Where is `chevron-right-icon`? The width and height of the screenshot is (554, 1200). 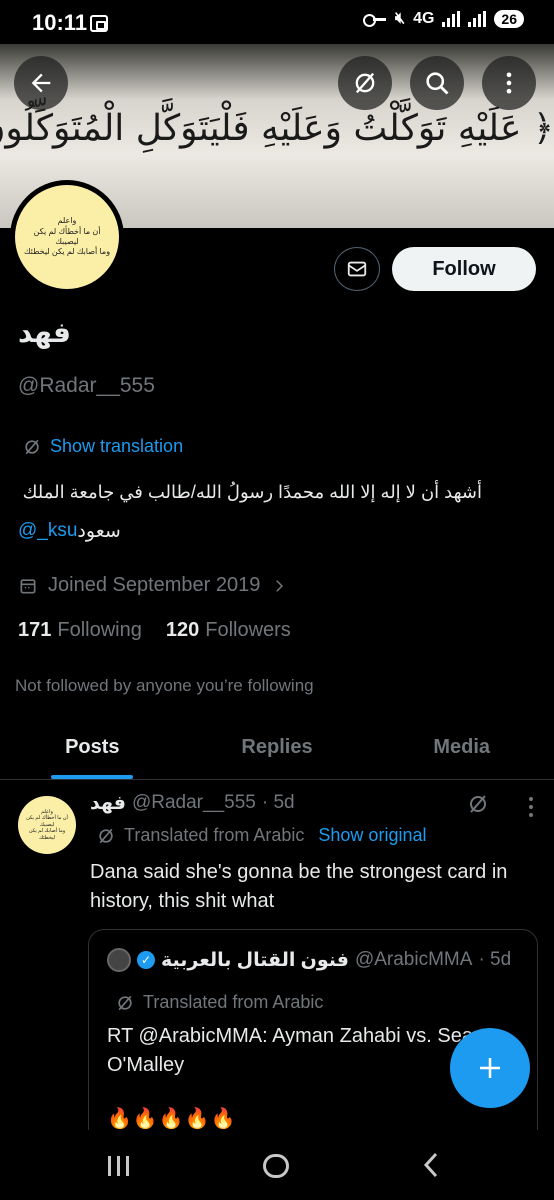
chevron-right-icon is located at coordinates (280, 585).